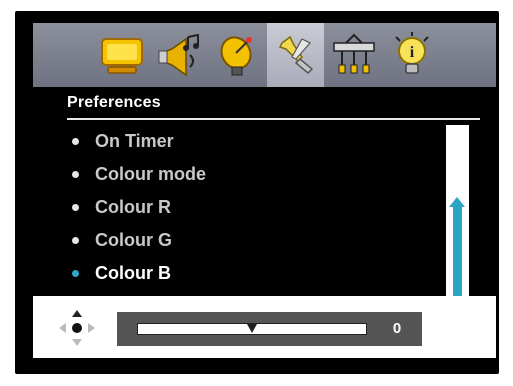  I want to click on tab-audio, so click(179, 55).